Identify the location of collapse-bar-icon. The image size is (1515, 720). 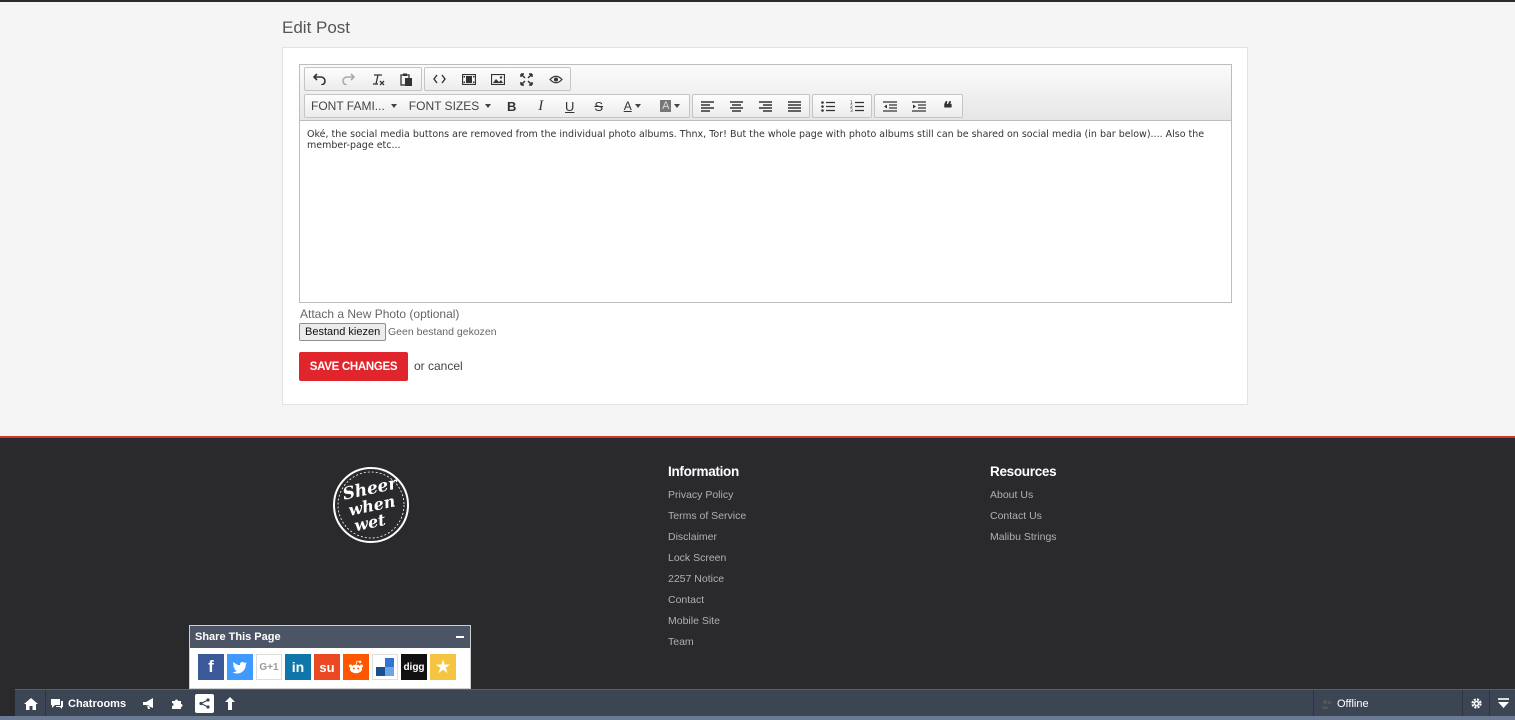
(1503, 703).